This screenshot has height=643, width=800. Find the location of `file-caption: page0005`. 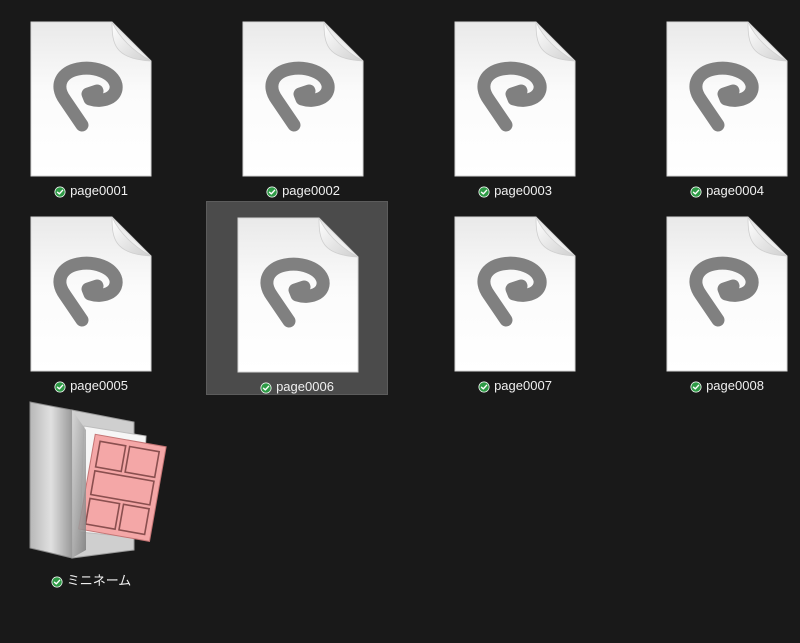

file-caption: page0005 is located at coordinates (91, 386).